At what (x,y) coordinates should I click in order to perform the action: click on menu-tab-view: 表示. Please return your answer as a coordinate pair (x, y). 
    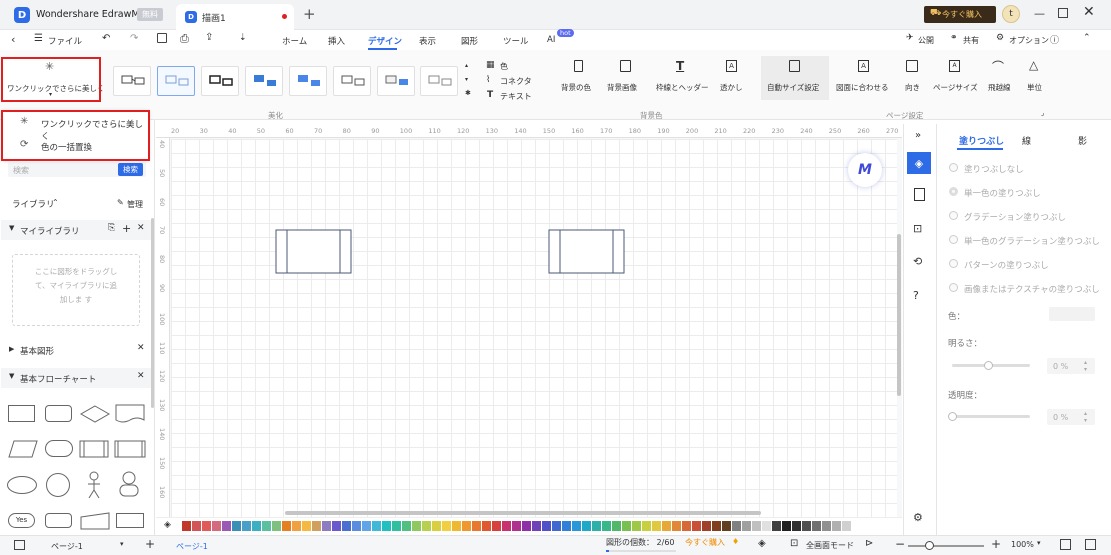
    Looking at the image, I should click on (427, 41).